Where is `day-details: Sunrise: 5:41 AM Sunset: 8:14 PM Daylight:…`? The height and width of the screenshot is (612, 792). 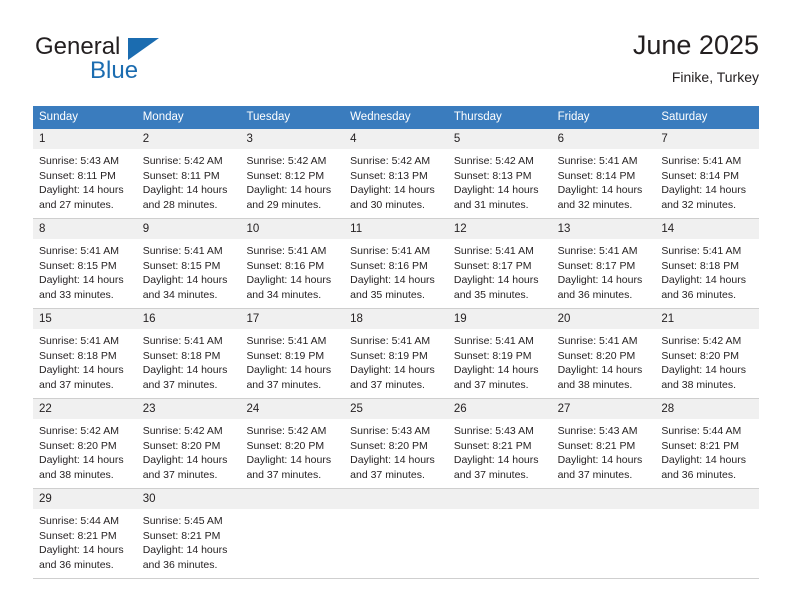 day-details: Sunrise: 5:41 AM Sunset: 8:14 PM Daylight:… is located at coordinates (604, 180).